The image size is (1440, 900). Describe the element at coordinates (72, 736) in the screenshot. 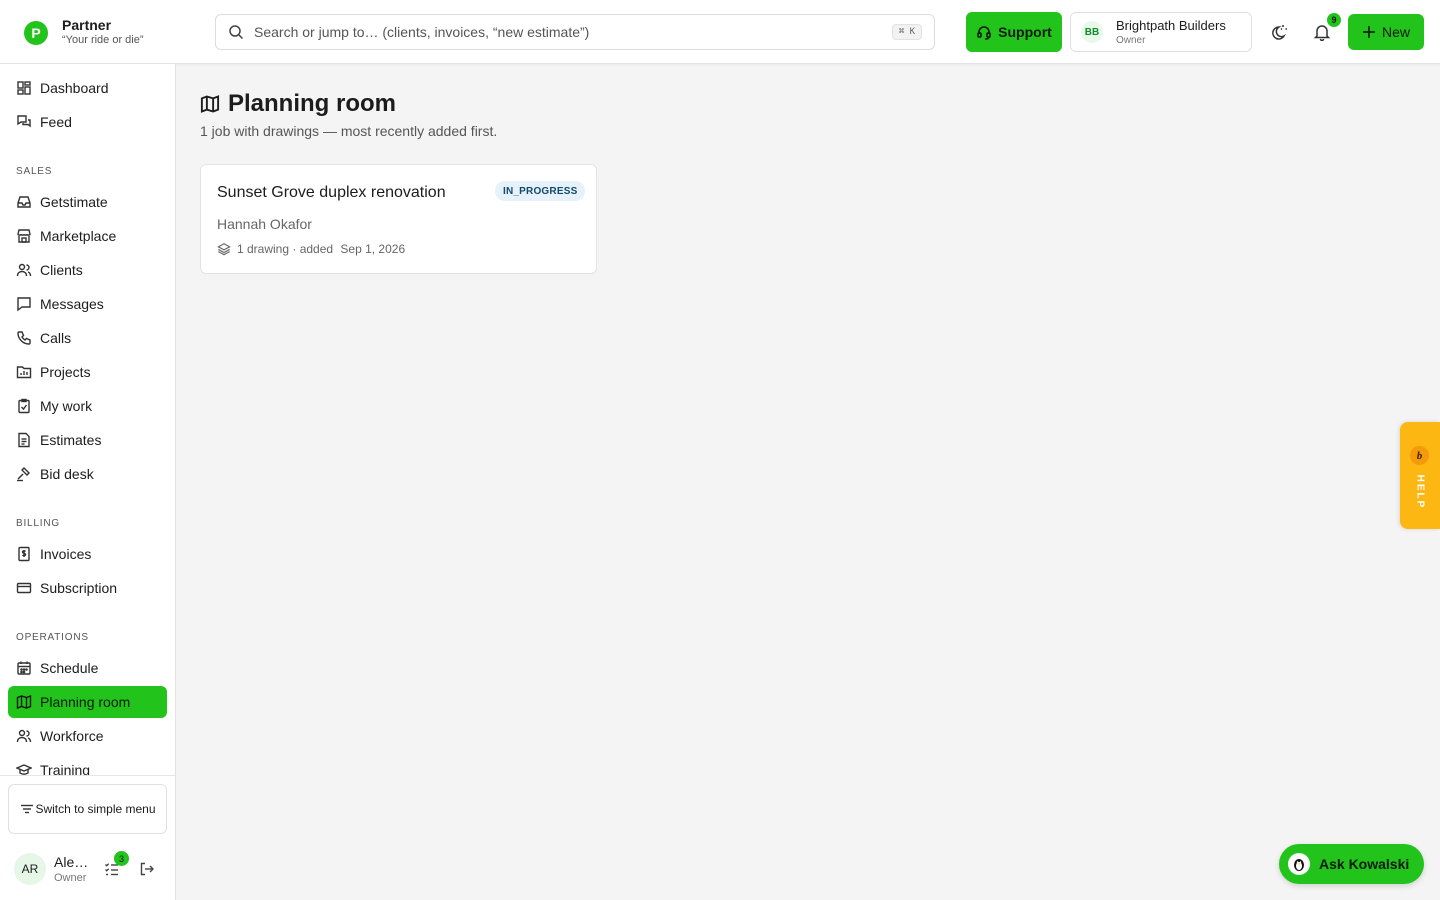

I see `sidebar-item-label: Workforce` at that location.